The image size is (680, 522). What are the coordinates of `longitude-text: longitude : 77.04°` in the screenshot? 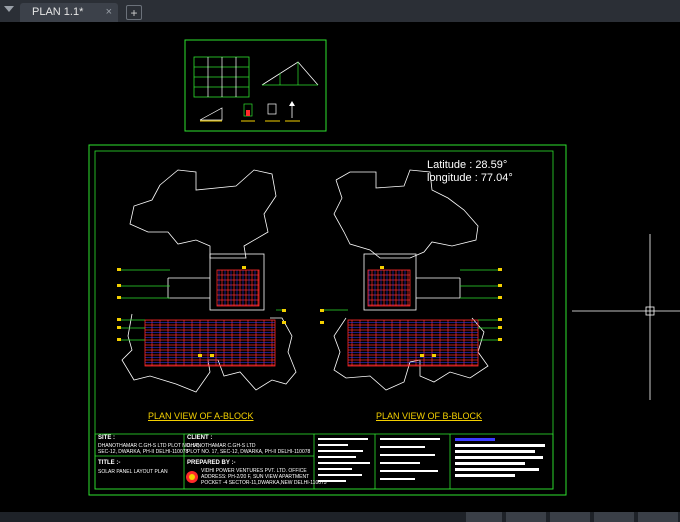 It's located at (470, 178).